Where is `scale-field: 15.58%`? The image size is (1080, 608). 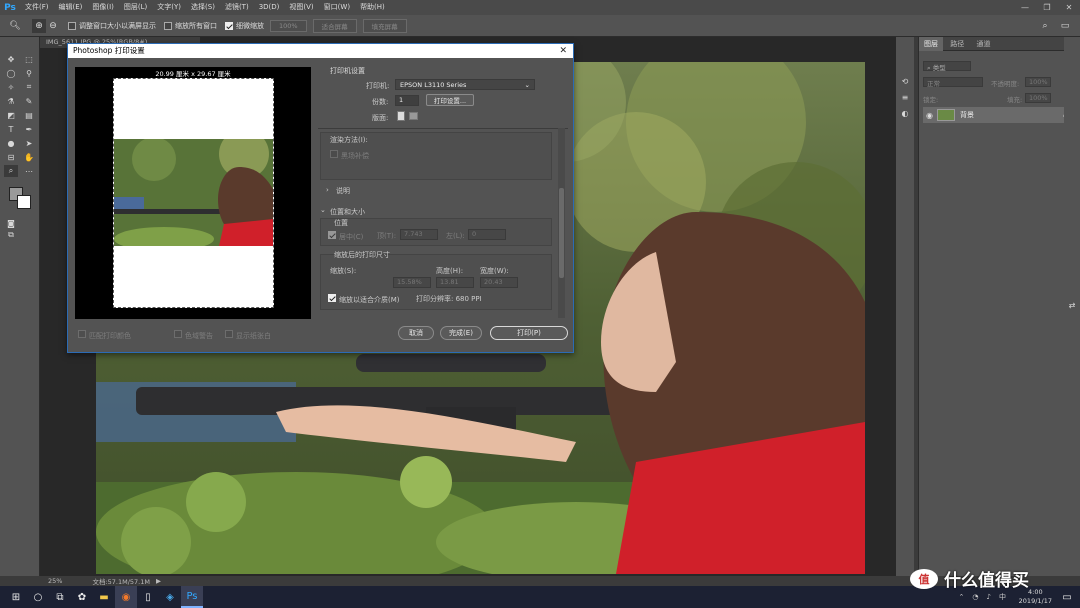
scale-field: 15.58% is located at coordinates (412, 282).